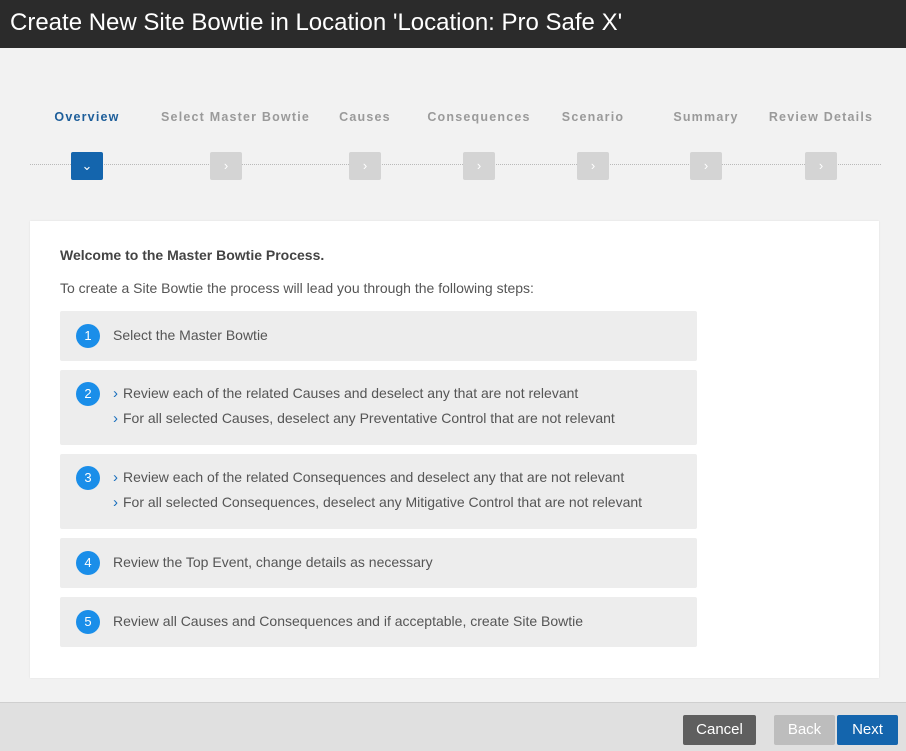 The width and height of the screenshot is (906, 751). I want to click on step-label: Select Master Bowtie, so click(235, 117).